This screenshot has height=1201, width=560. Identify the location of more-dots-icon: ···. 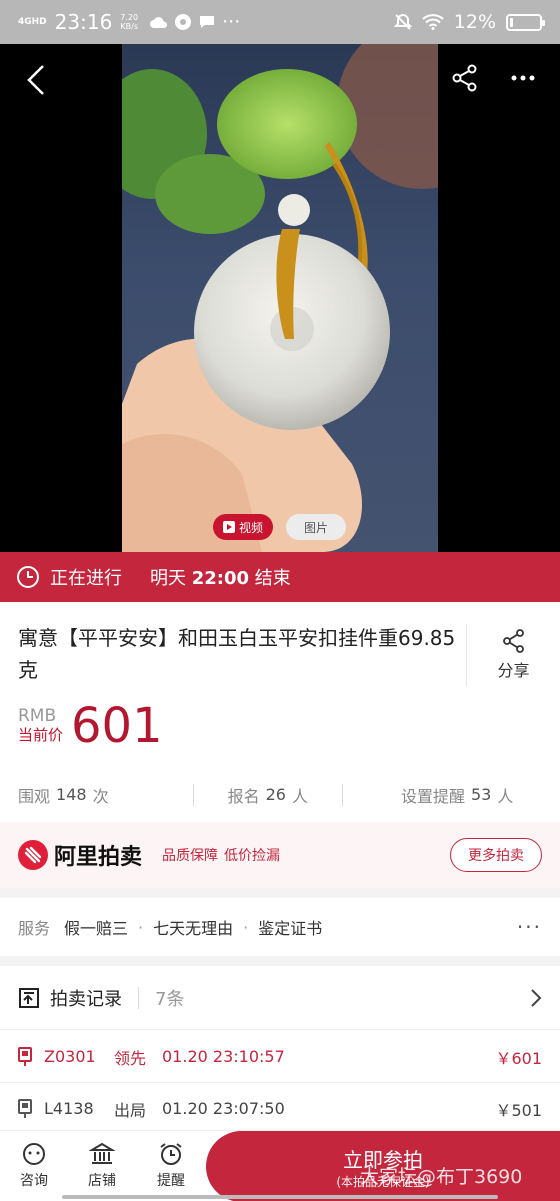
(529, 927).